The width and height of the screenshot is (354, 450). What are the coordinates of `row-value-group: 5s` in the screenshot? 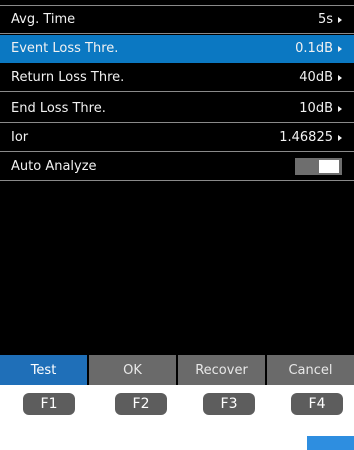 It's located at (330, 19).